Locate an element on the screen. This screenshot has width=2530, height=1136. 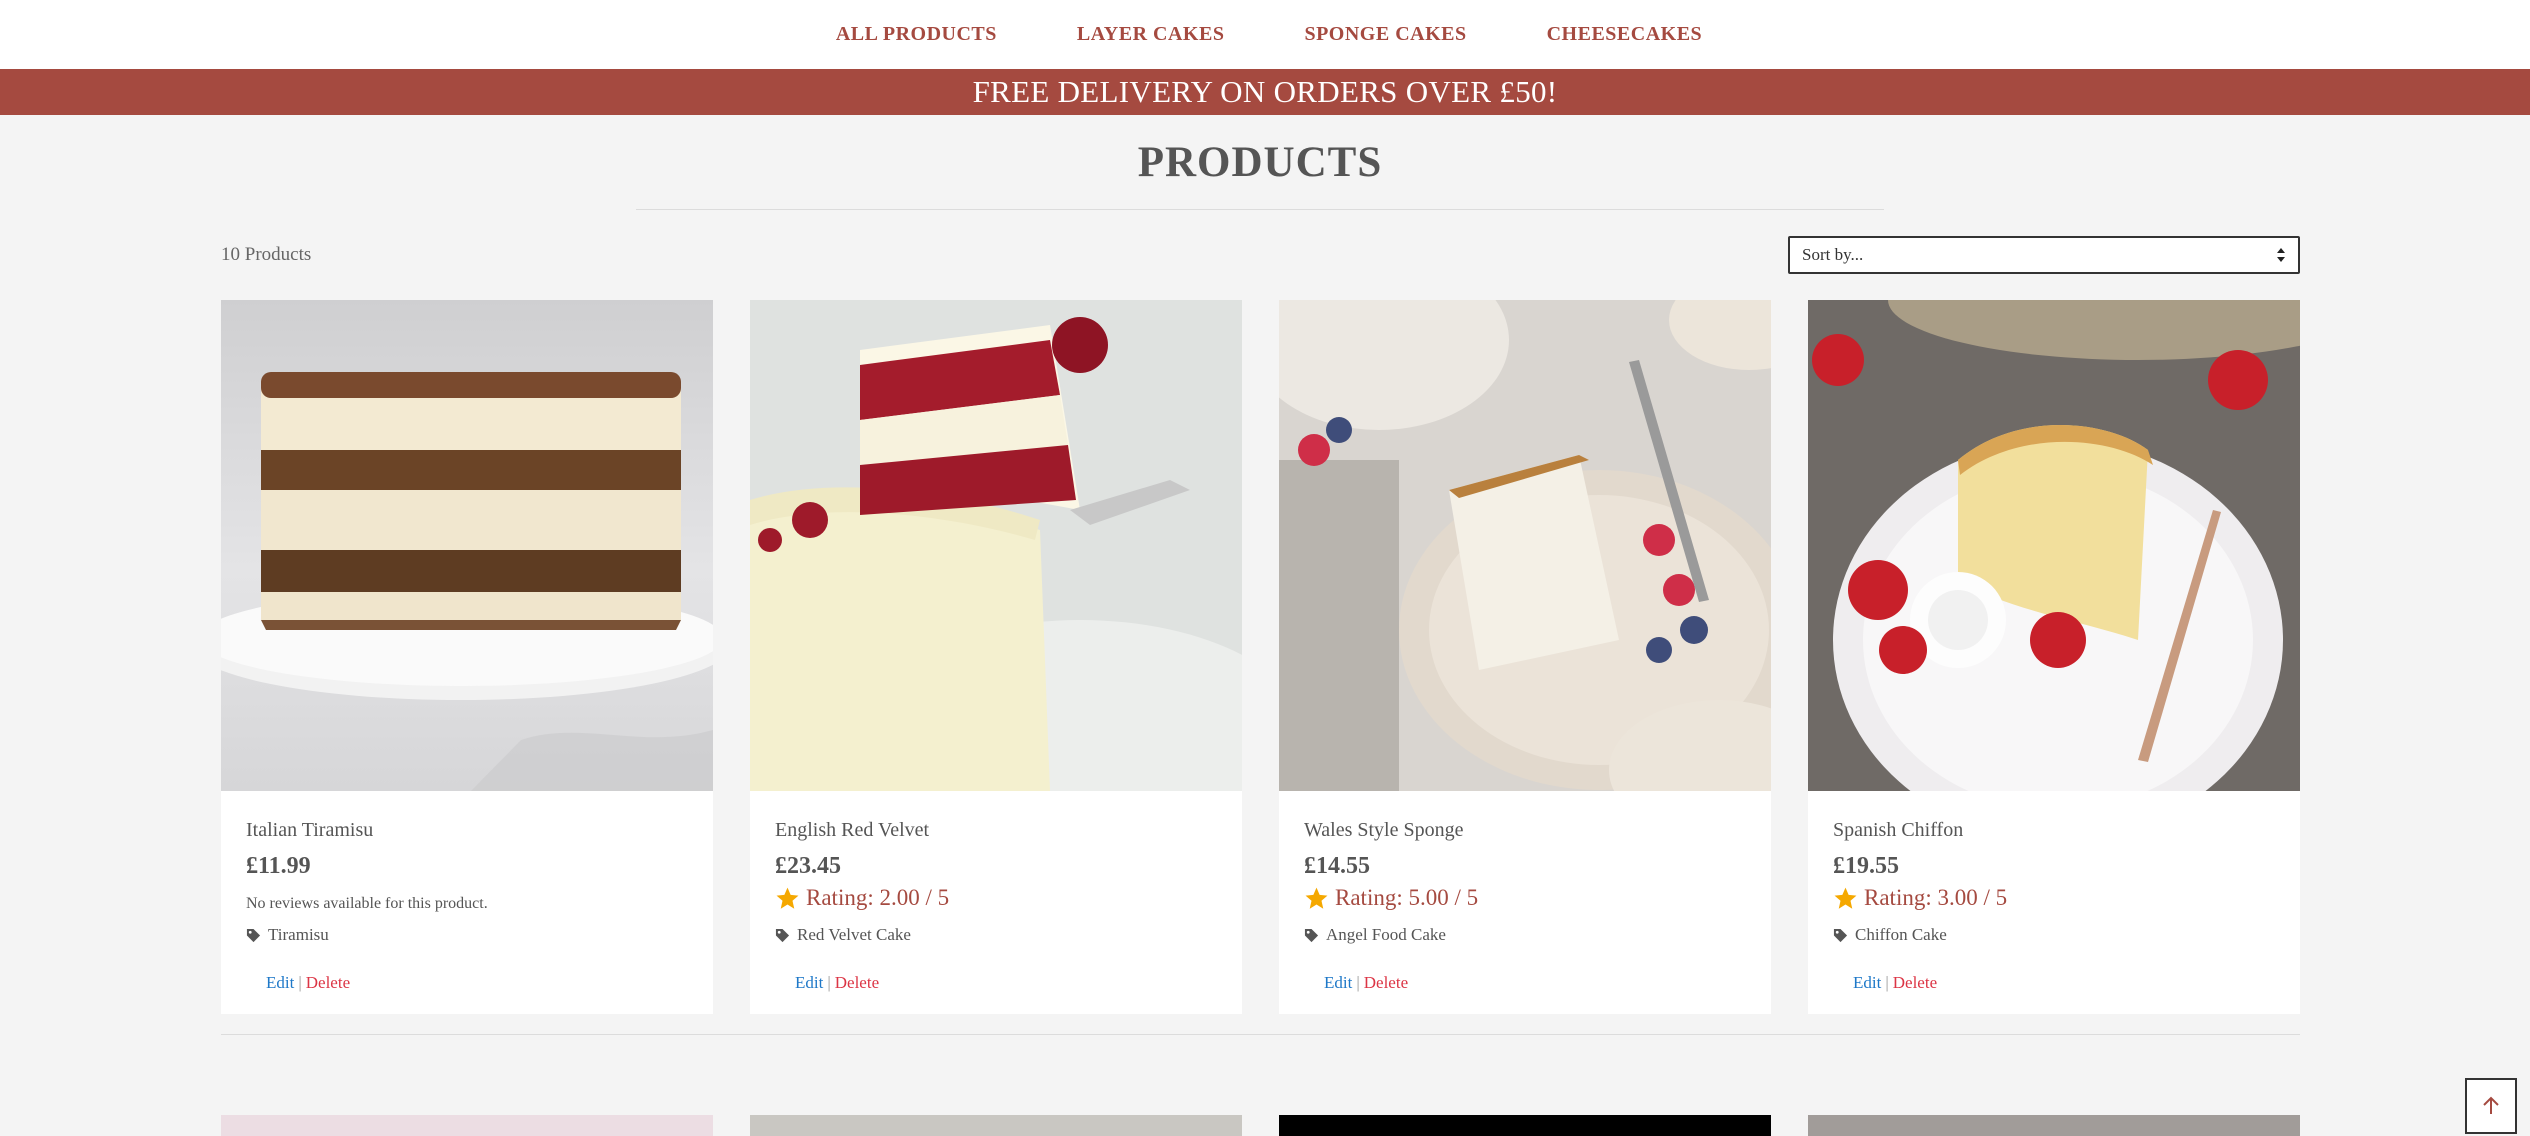
product-tag: Tiramisu is located at coordinates (287, 935).